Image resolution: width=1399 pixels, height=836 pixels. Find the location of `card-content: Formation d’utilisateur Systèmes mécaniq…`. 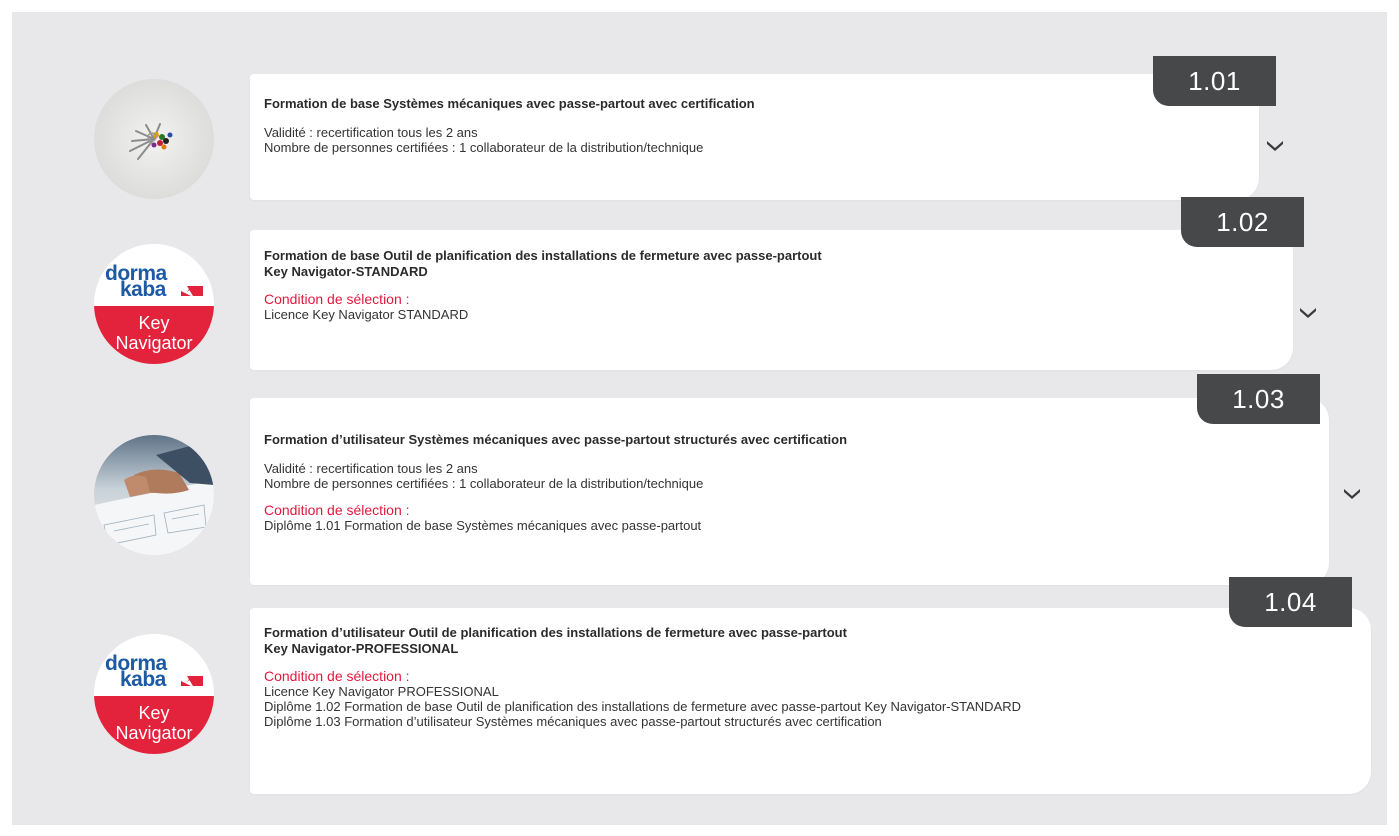

card-content: Formation d’utilisateur Systèmes mécaniq… is located at coordinates (555, 482).